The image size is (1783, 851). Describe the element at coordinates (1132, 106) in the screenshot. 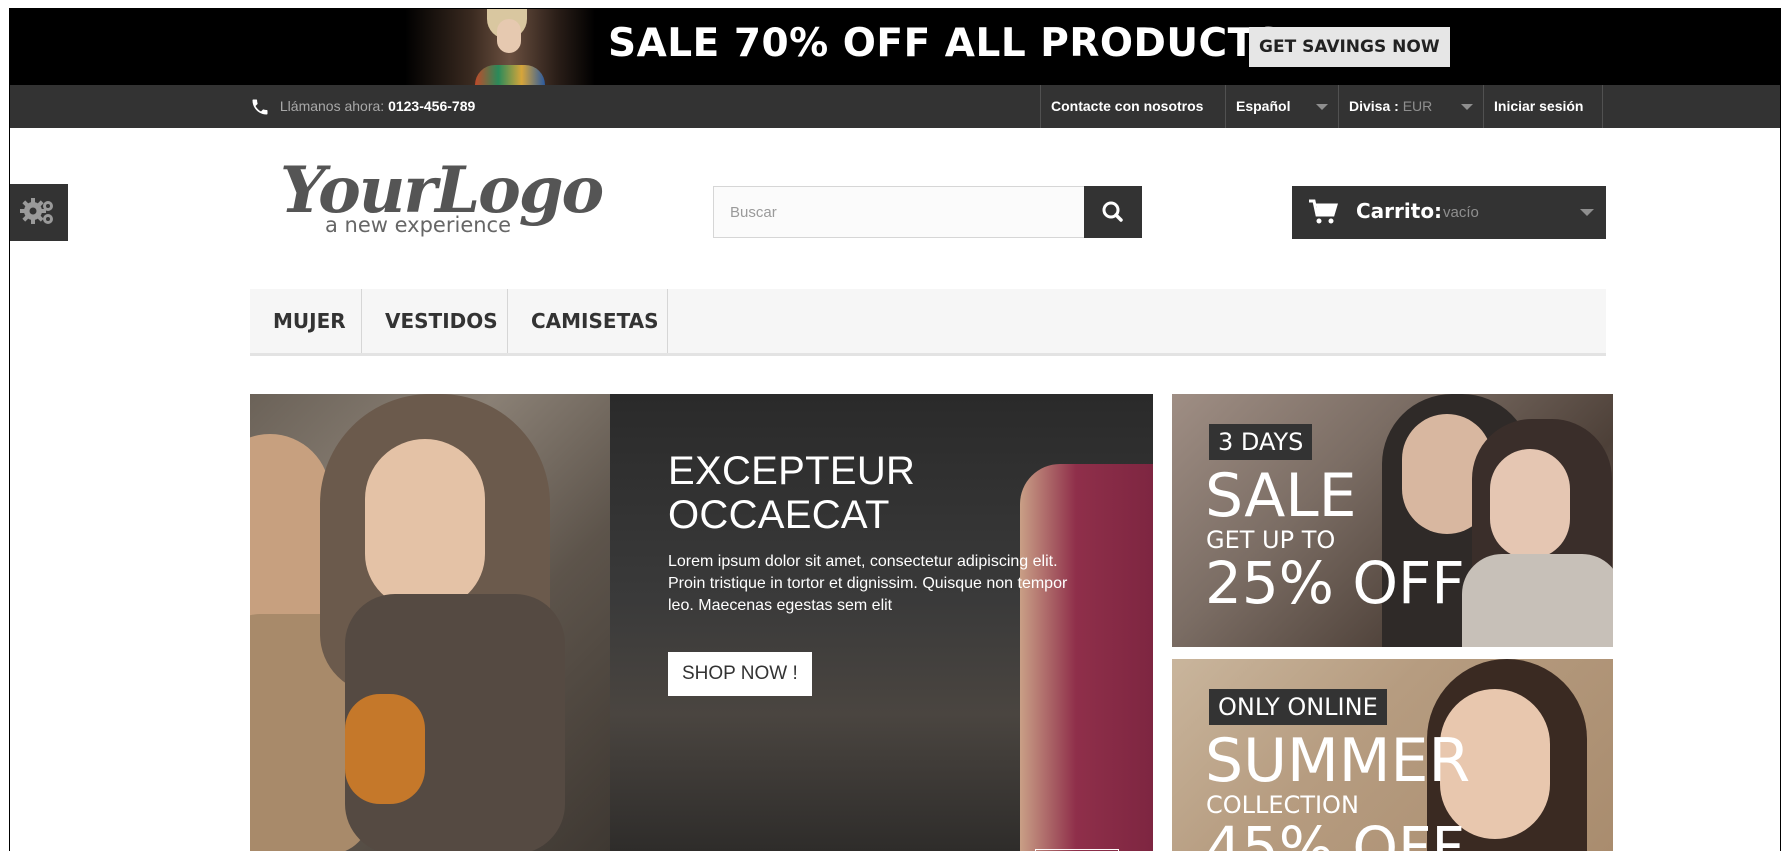

I see `contact-link: Contacte con nosotros` at that location.